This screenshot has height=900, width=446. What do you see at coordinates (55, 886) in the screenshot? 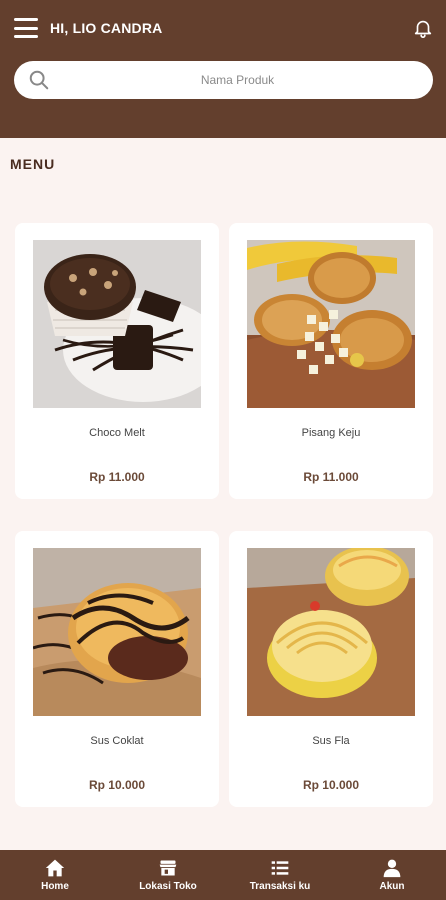
I see `nav-label: Home` at bounding box center [55, 886].